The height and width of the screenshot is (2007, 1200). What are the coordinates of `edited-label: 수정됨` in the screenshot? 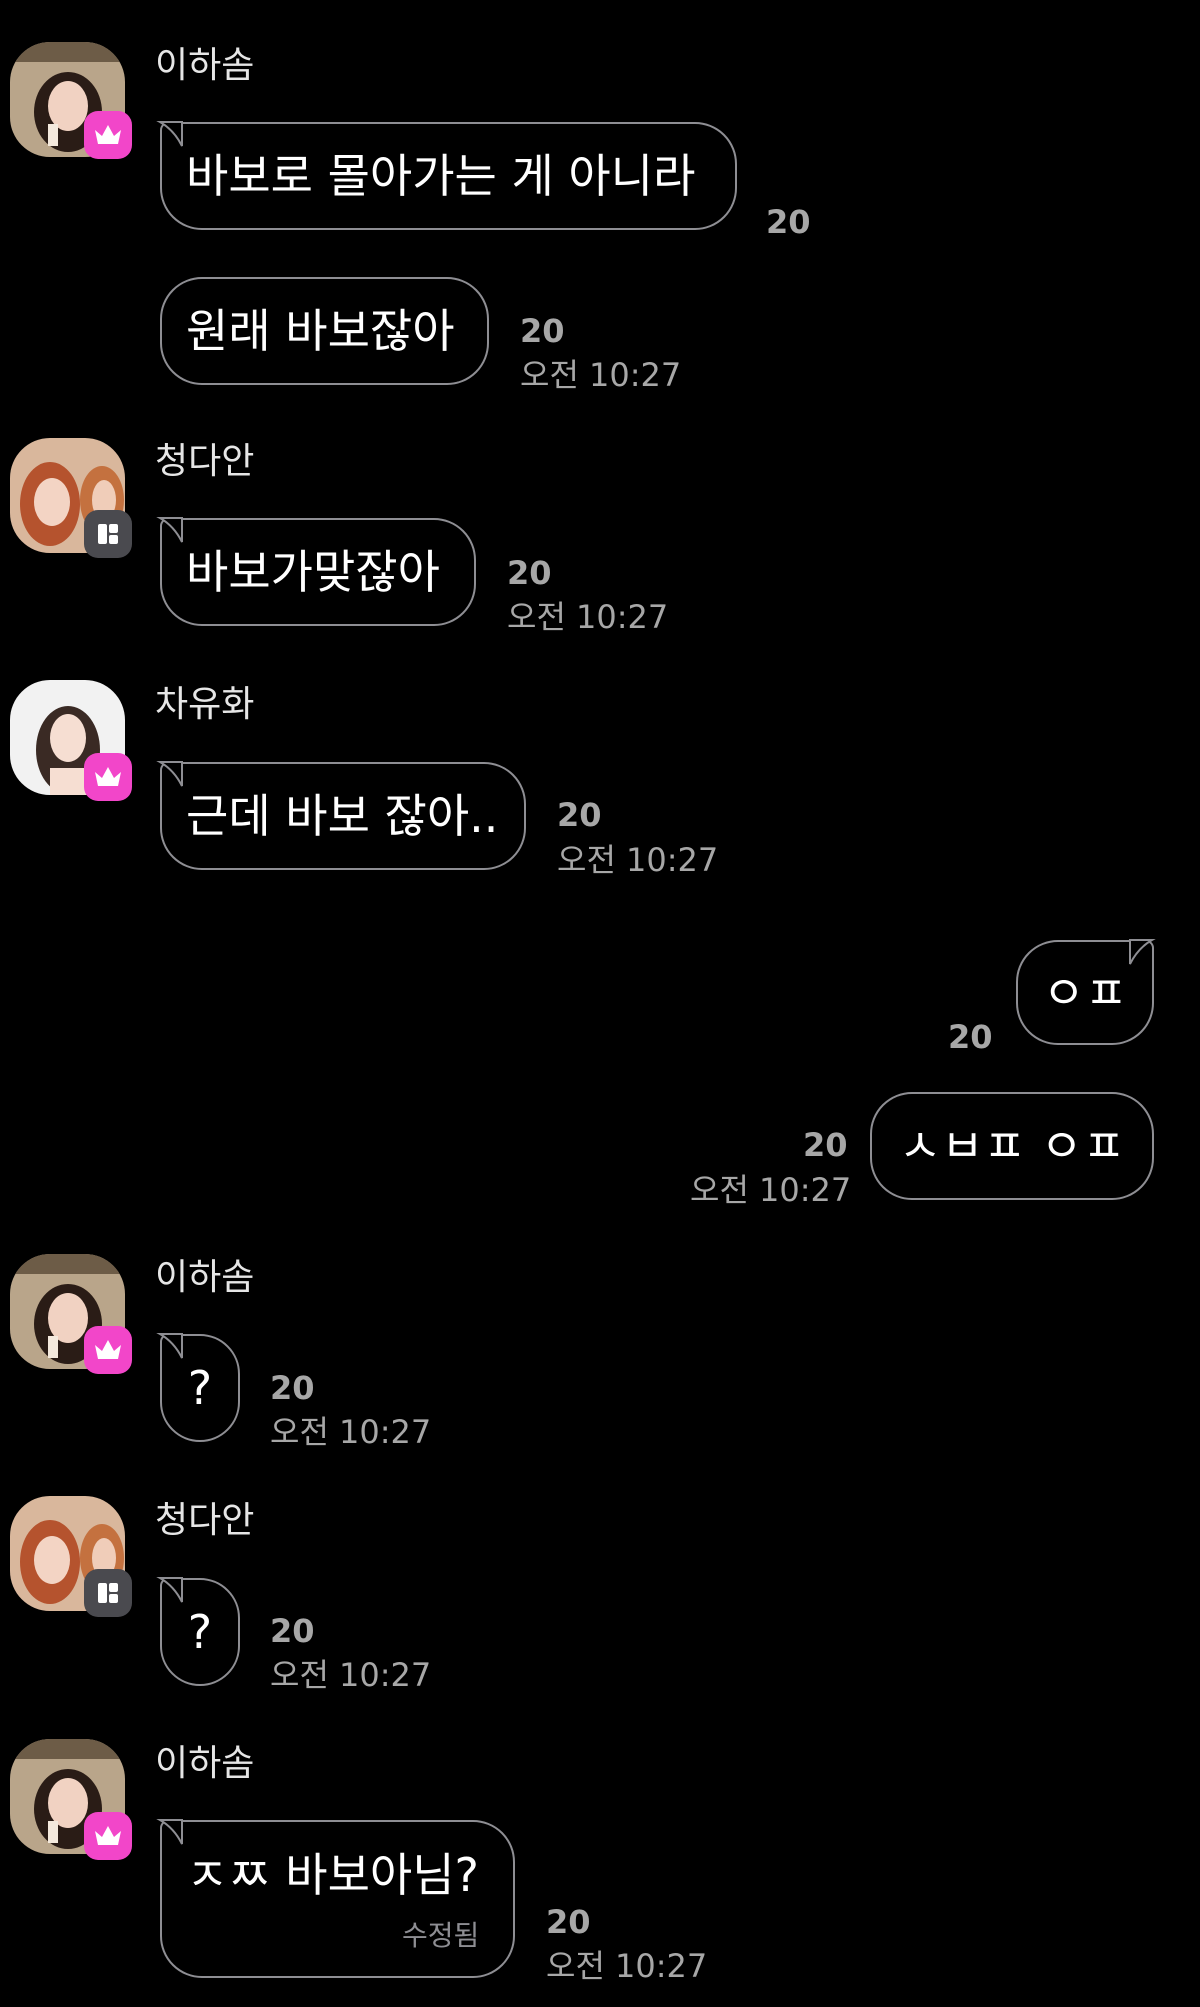 It's located at (441, 1935).